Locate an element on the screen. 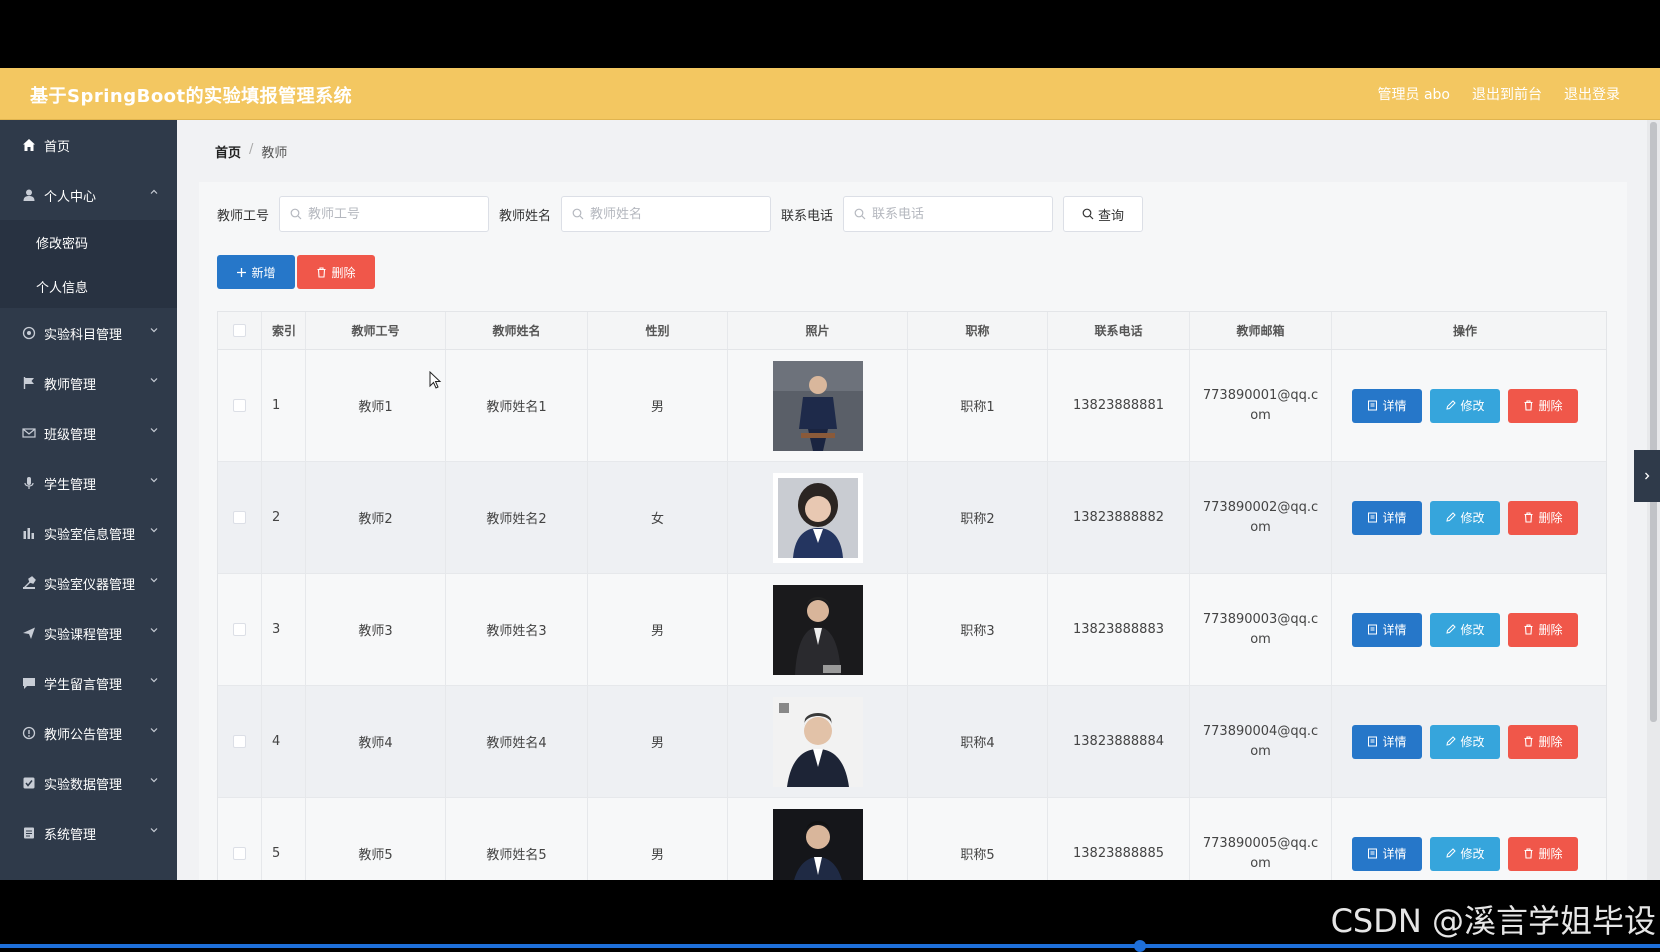  admin-user-label: 管理员 abo is located at coordinates (1414, 94).